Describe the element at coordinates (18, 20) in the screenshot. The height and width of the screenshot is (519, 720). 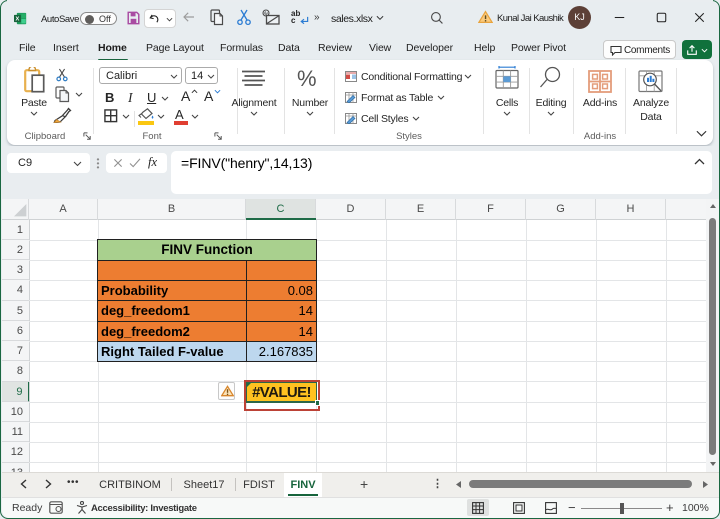
I see `svg-text: X` at that location.